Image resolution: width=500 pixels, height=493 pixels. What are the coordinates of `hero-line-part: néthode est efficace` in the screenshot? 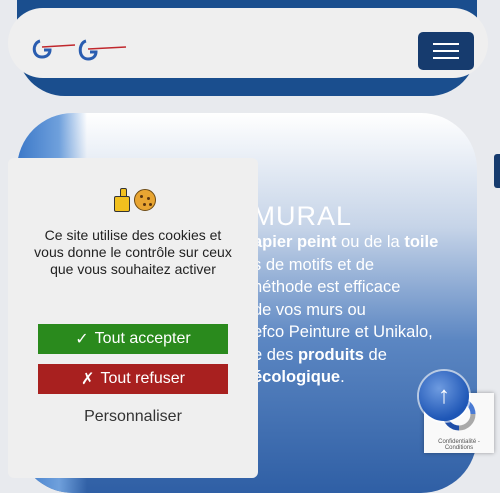 It's located at (327, 287).